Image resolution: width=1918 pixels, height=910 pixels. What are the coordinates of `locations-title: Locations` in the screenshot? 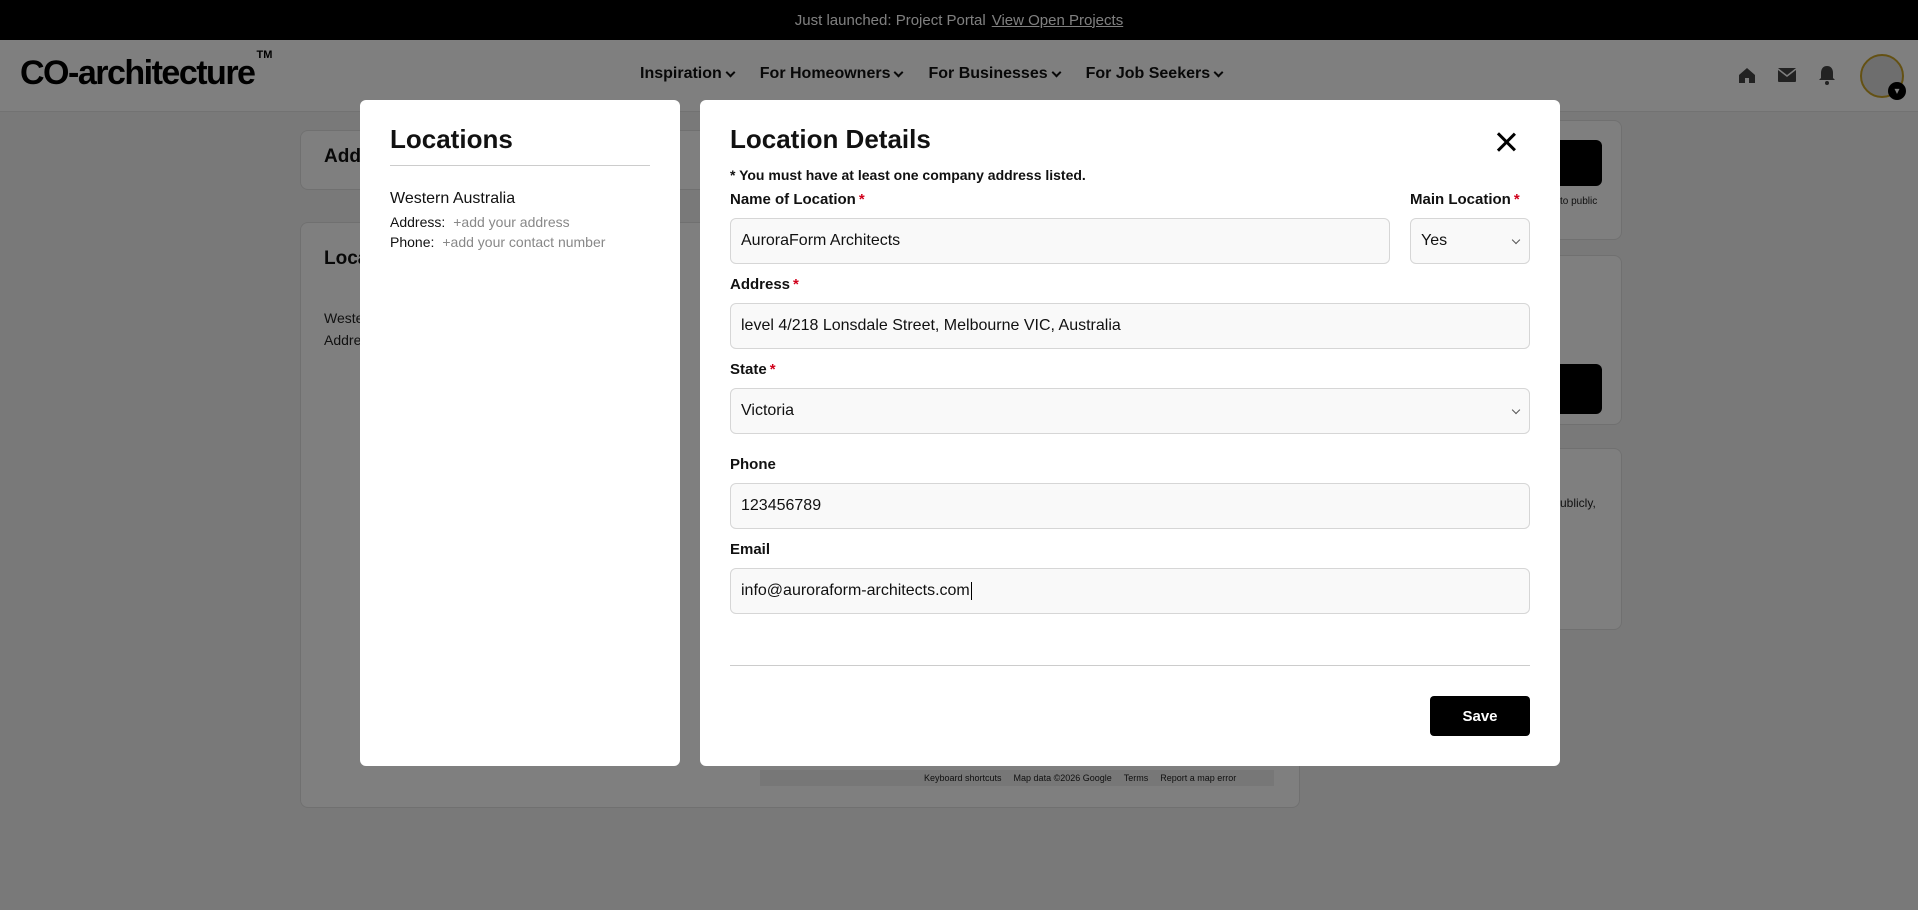 It's located at (520, 145).